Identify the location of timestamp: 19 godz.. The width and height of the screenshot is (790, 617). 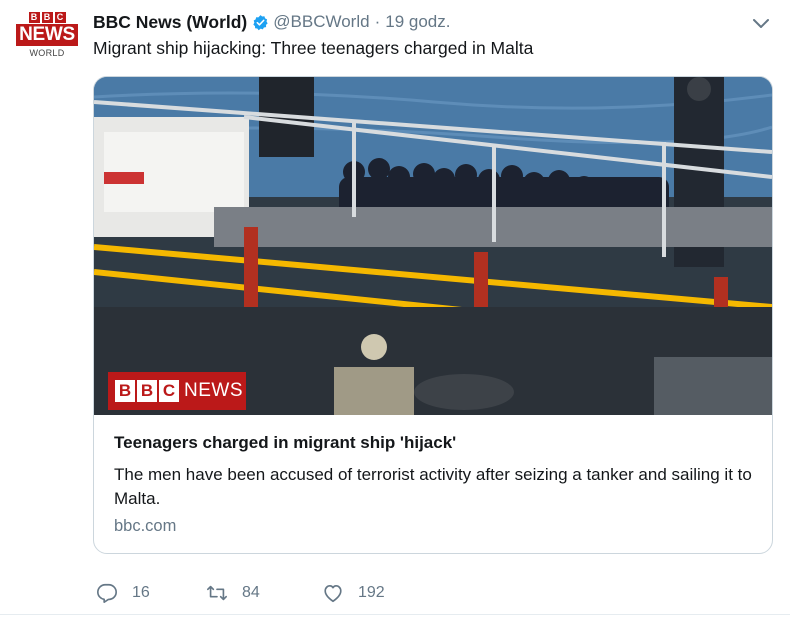
(417, 22).